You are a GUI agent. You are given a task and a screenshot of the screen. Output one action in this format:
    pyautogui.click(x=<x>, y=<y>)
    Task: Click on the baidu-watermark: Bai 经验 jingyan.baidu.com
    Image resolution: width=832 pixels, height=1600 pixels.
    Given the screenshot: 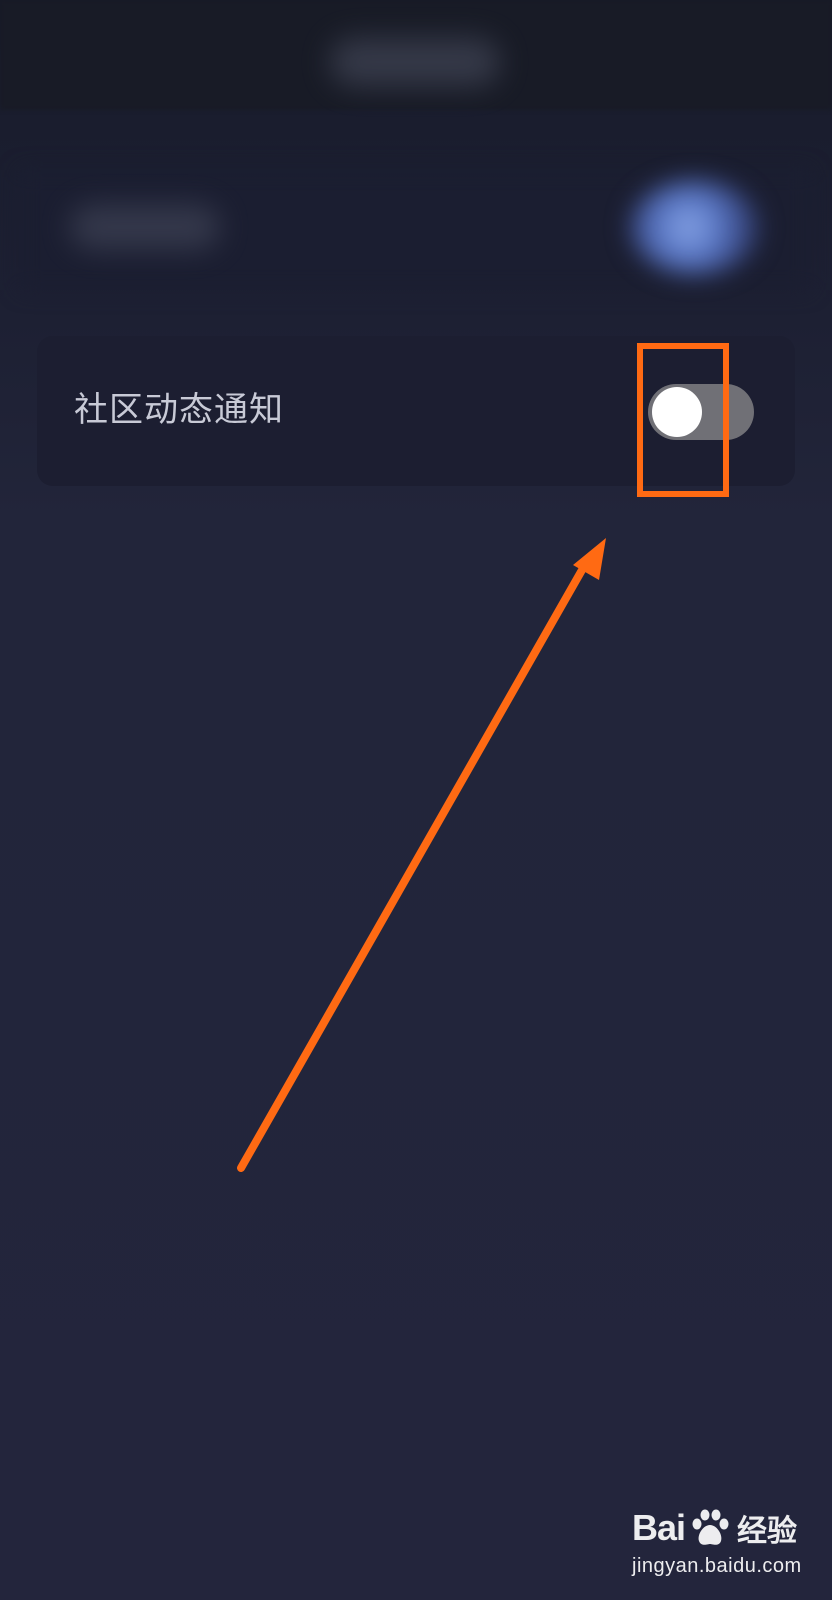 What is the action you would take?
    pyautogui.click(x=727, y=1545)
    